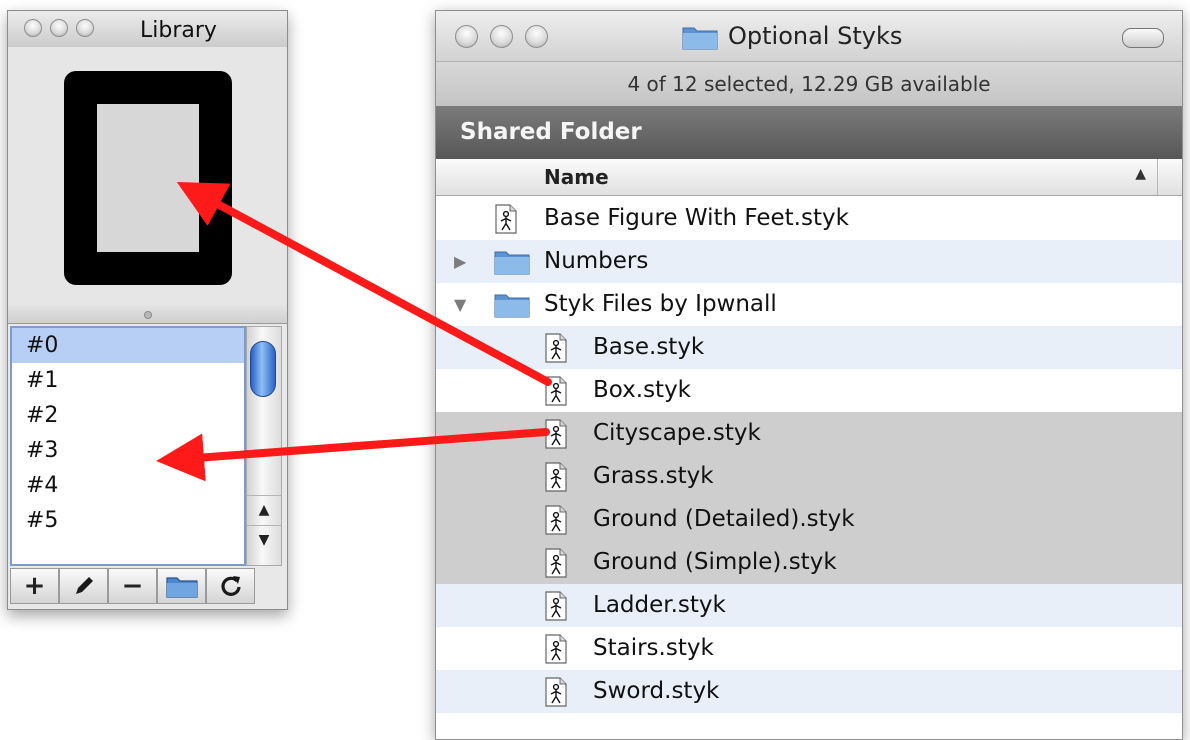 The image size is (1190, 740). I want to click on library-scrollbar: ▲ ▼, so click(264, 446).